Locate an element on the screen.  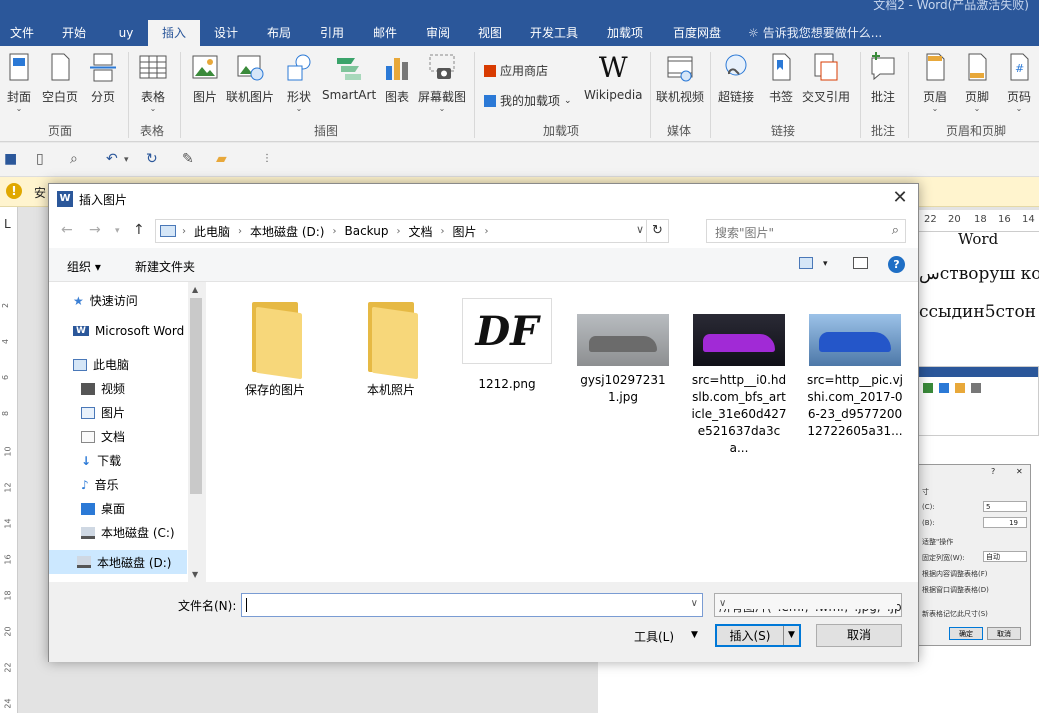
security-warning-text: 安 is located at coordinates (40, 193).